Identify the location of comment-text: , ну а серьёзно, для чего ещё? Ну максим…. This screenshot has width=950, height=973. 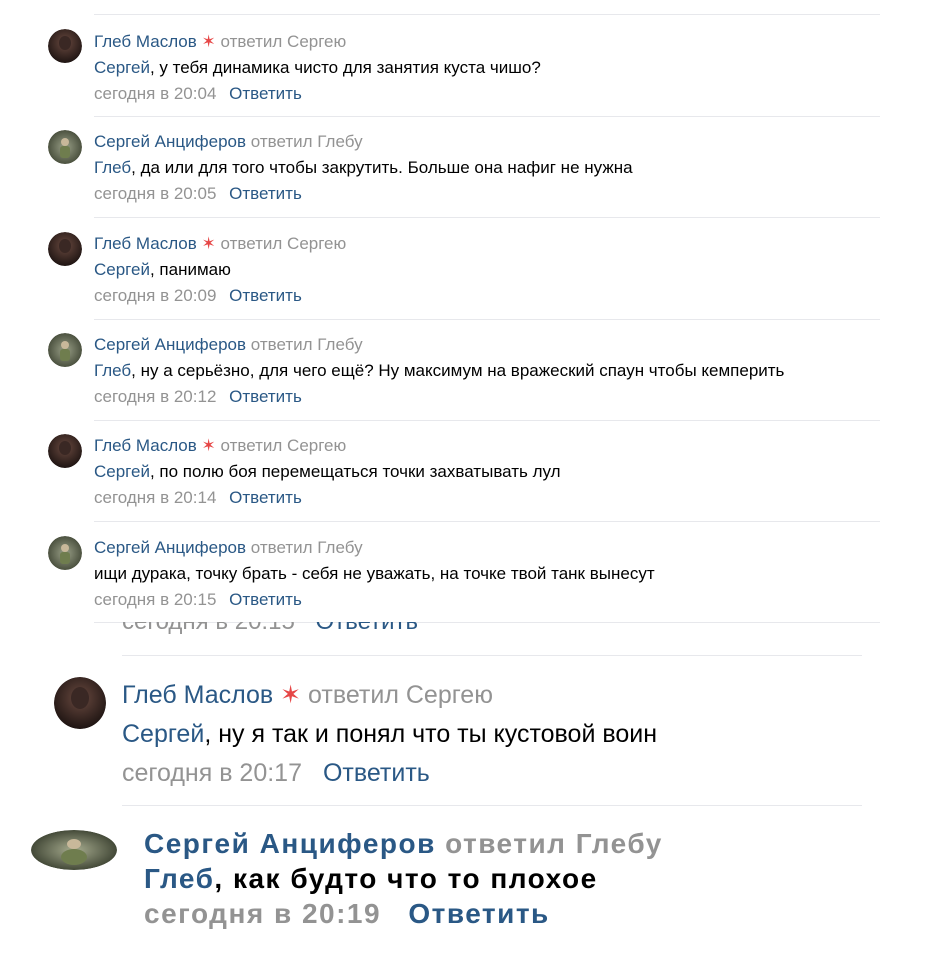
(458, 370).